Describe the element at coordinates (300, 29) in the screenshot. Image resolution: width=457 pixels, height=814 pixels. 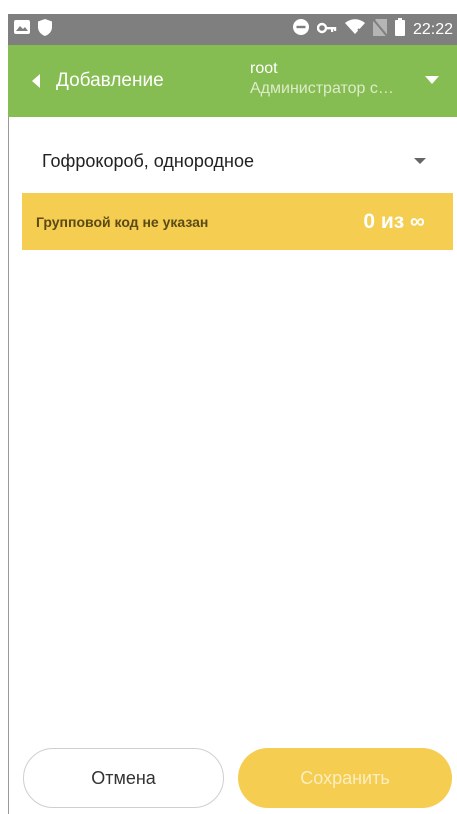
I see `do-not-disturb-icon` at that location.